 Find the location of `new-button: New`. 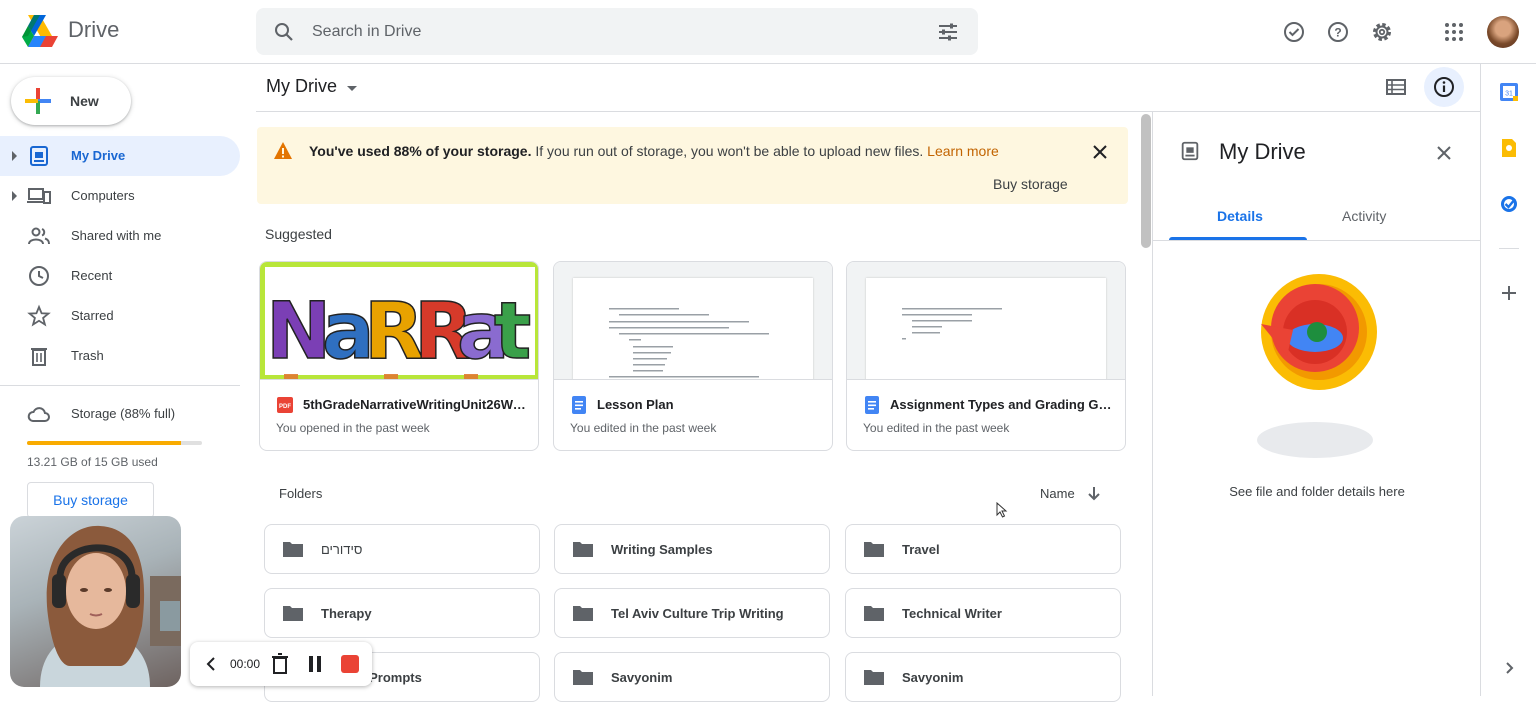

new-button: New is located at coordinates (71, 101).